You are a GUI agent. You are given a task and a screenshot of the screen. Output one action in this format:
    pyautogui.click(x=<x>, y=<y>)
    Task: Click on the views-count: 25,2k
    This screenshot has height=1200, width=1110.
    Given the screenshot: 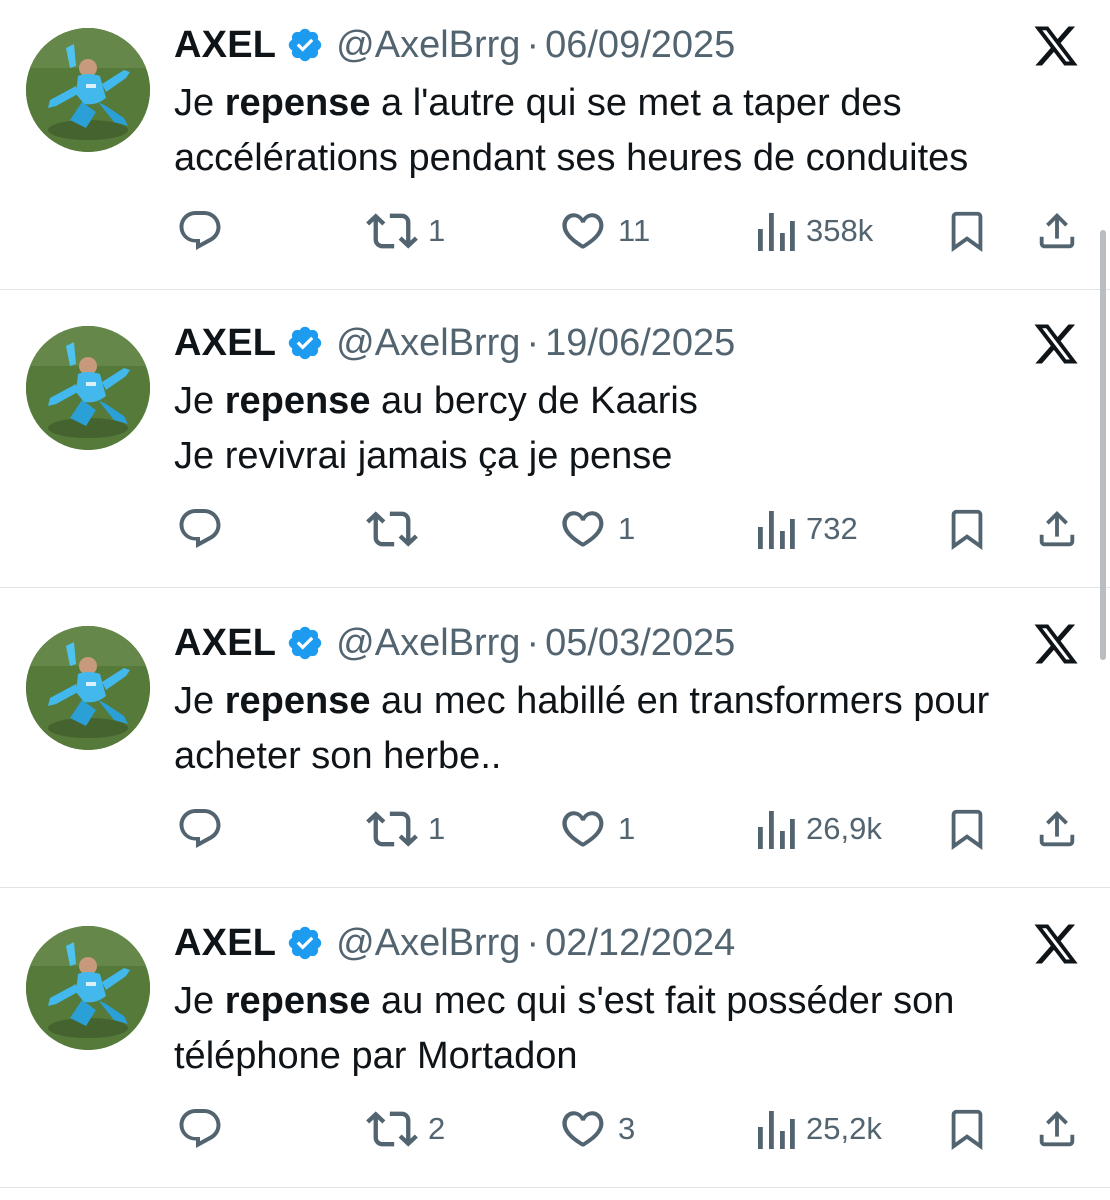 What is the action you would take?
    pyautogui.click(x=844, y=1128)
    